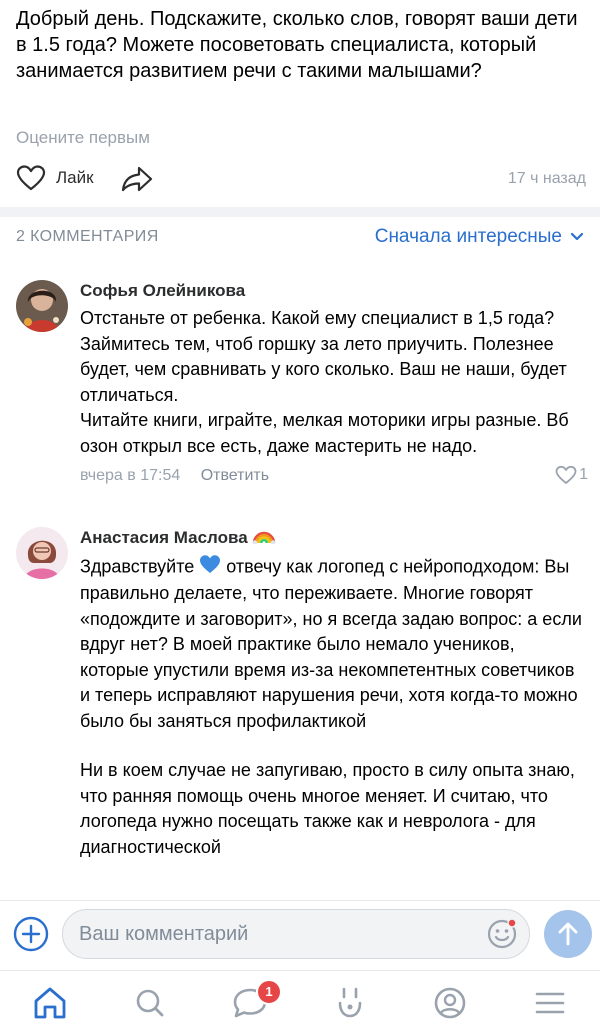  What do you see at coordinates (334, 291) in the screenshot?
I see `comment-author: Софья Олейникова` at bounding box center [334, 291].